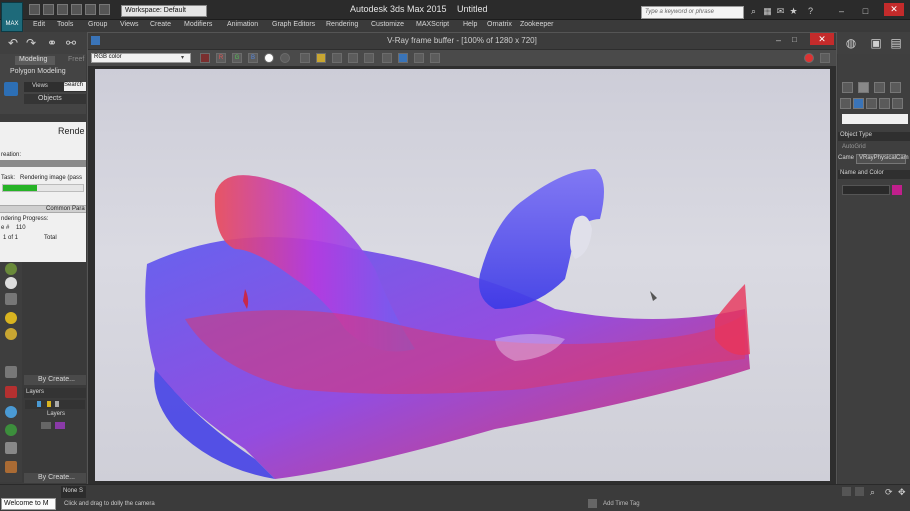 Image resolution: width=910 pixels, height=511 pixels. What do you see at coordinates (11, 299) in the screenshot?
I see `camera-icon` at bounding box center [11, 299].